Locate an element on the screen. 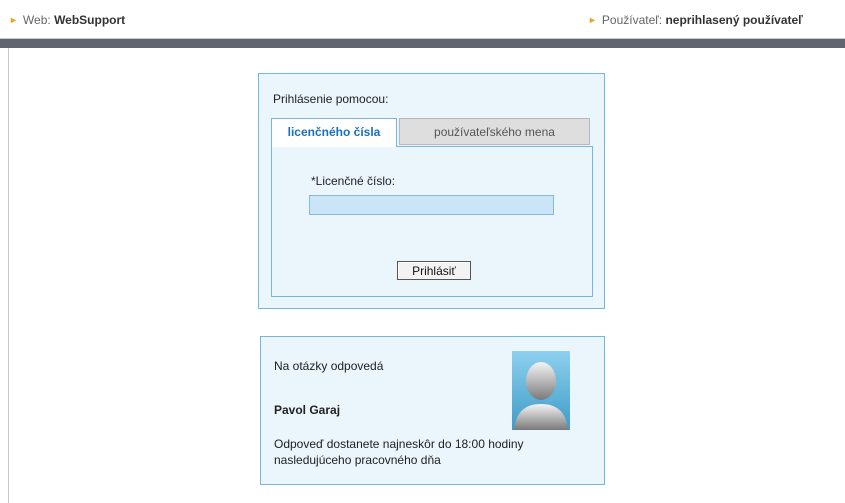  header-divider-bar is located at coordinates (422, 43).